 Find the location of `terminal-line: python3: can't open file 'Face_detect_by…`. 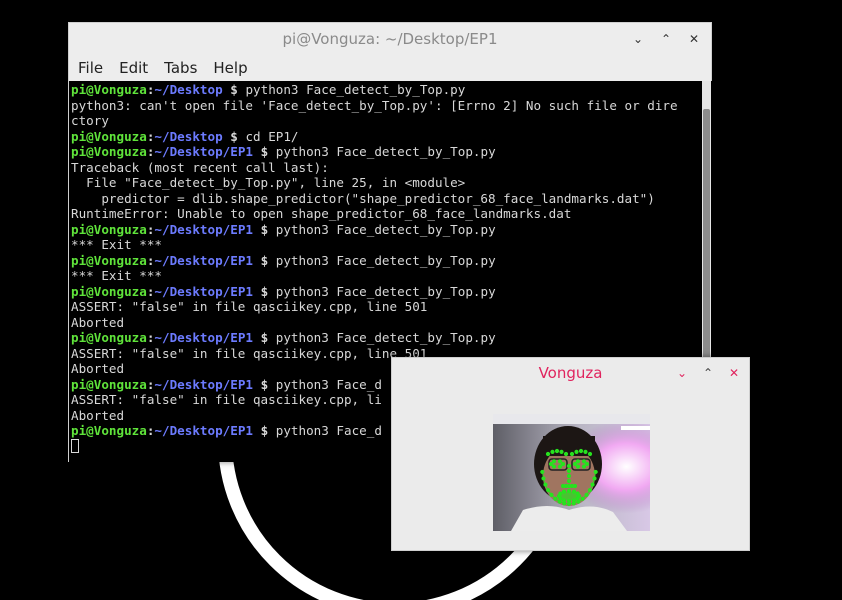

terminal-line: python3: can't open file 'Face_detect_by… is located at coordinates (374, 105).